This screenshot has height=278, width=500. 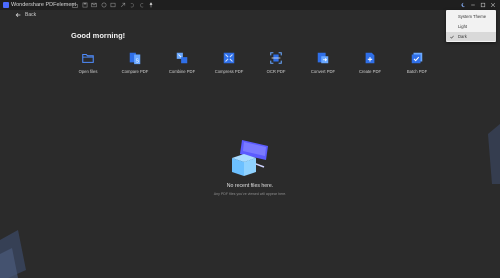 I want to click on tool-label: Create PDF, so click(x=370, y=71).